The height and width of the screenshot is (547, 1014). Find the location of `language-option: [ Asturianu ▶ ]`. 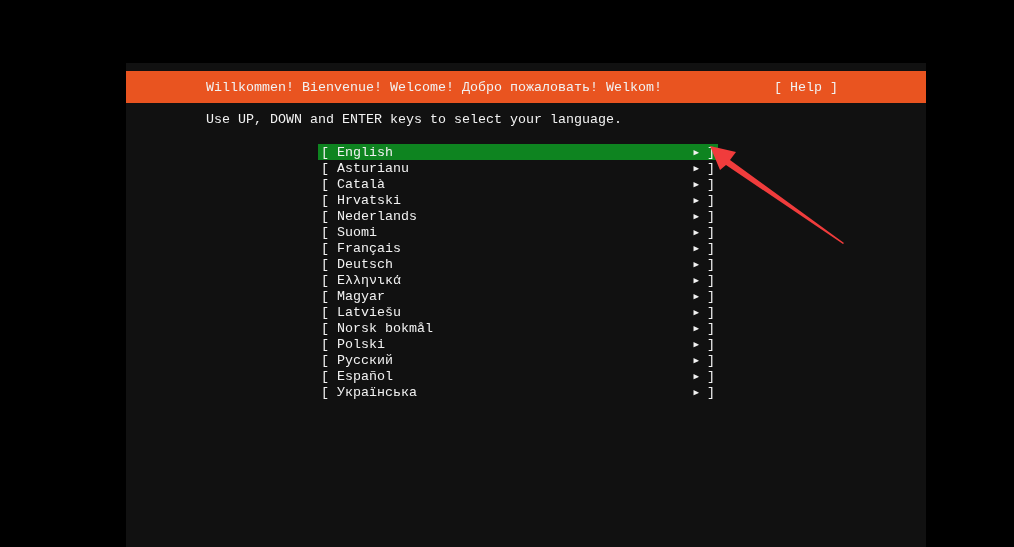

language-option: [ Asturianu ▶ ] is located at coordinates (518, 168).